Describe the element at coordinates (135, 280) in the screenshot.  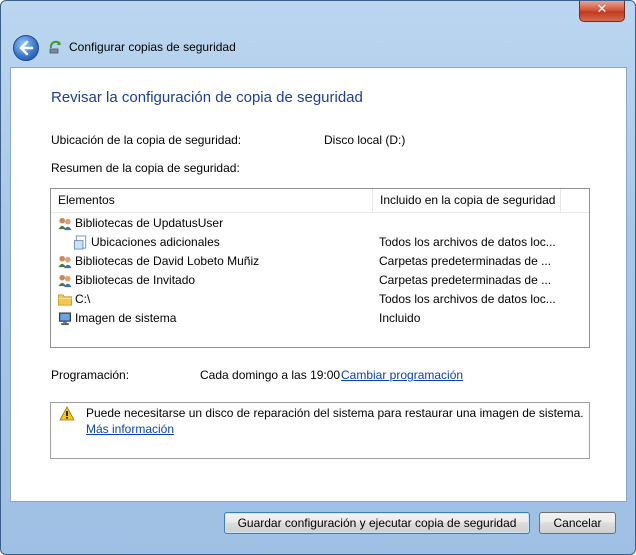
I see `row-name: Bibliotecas de Invitado` at that location.